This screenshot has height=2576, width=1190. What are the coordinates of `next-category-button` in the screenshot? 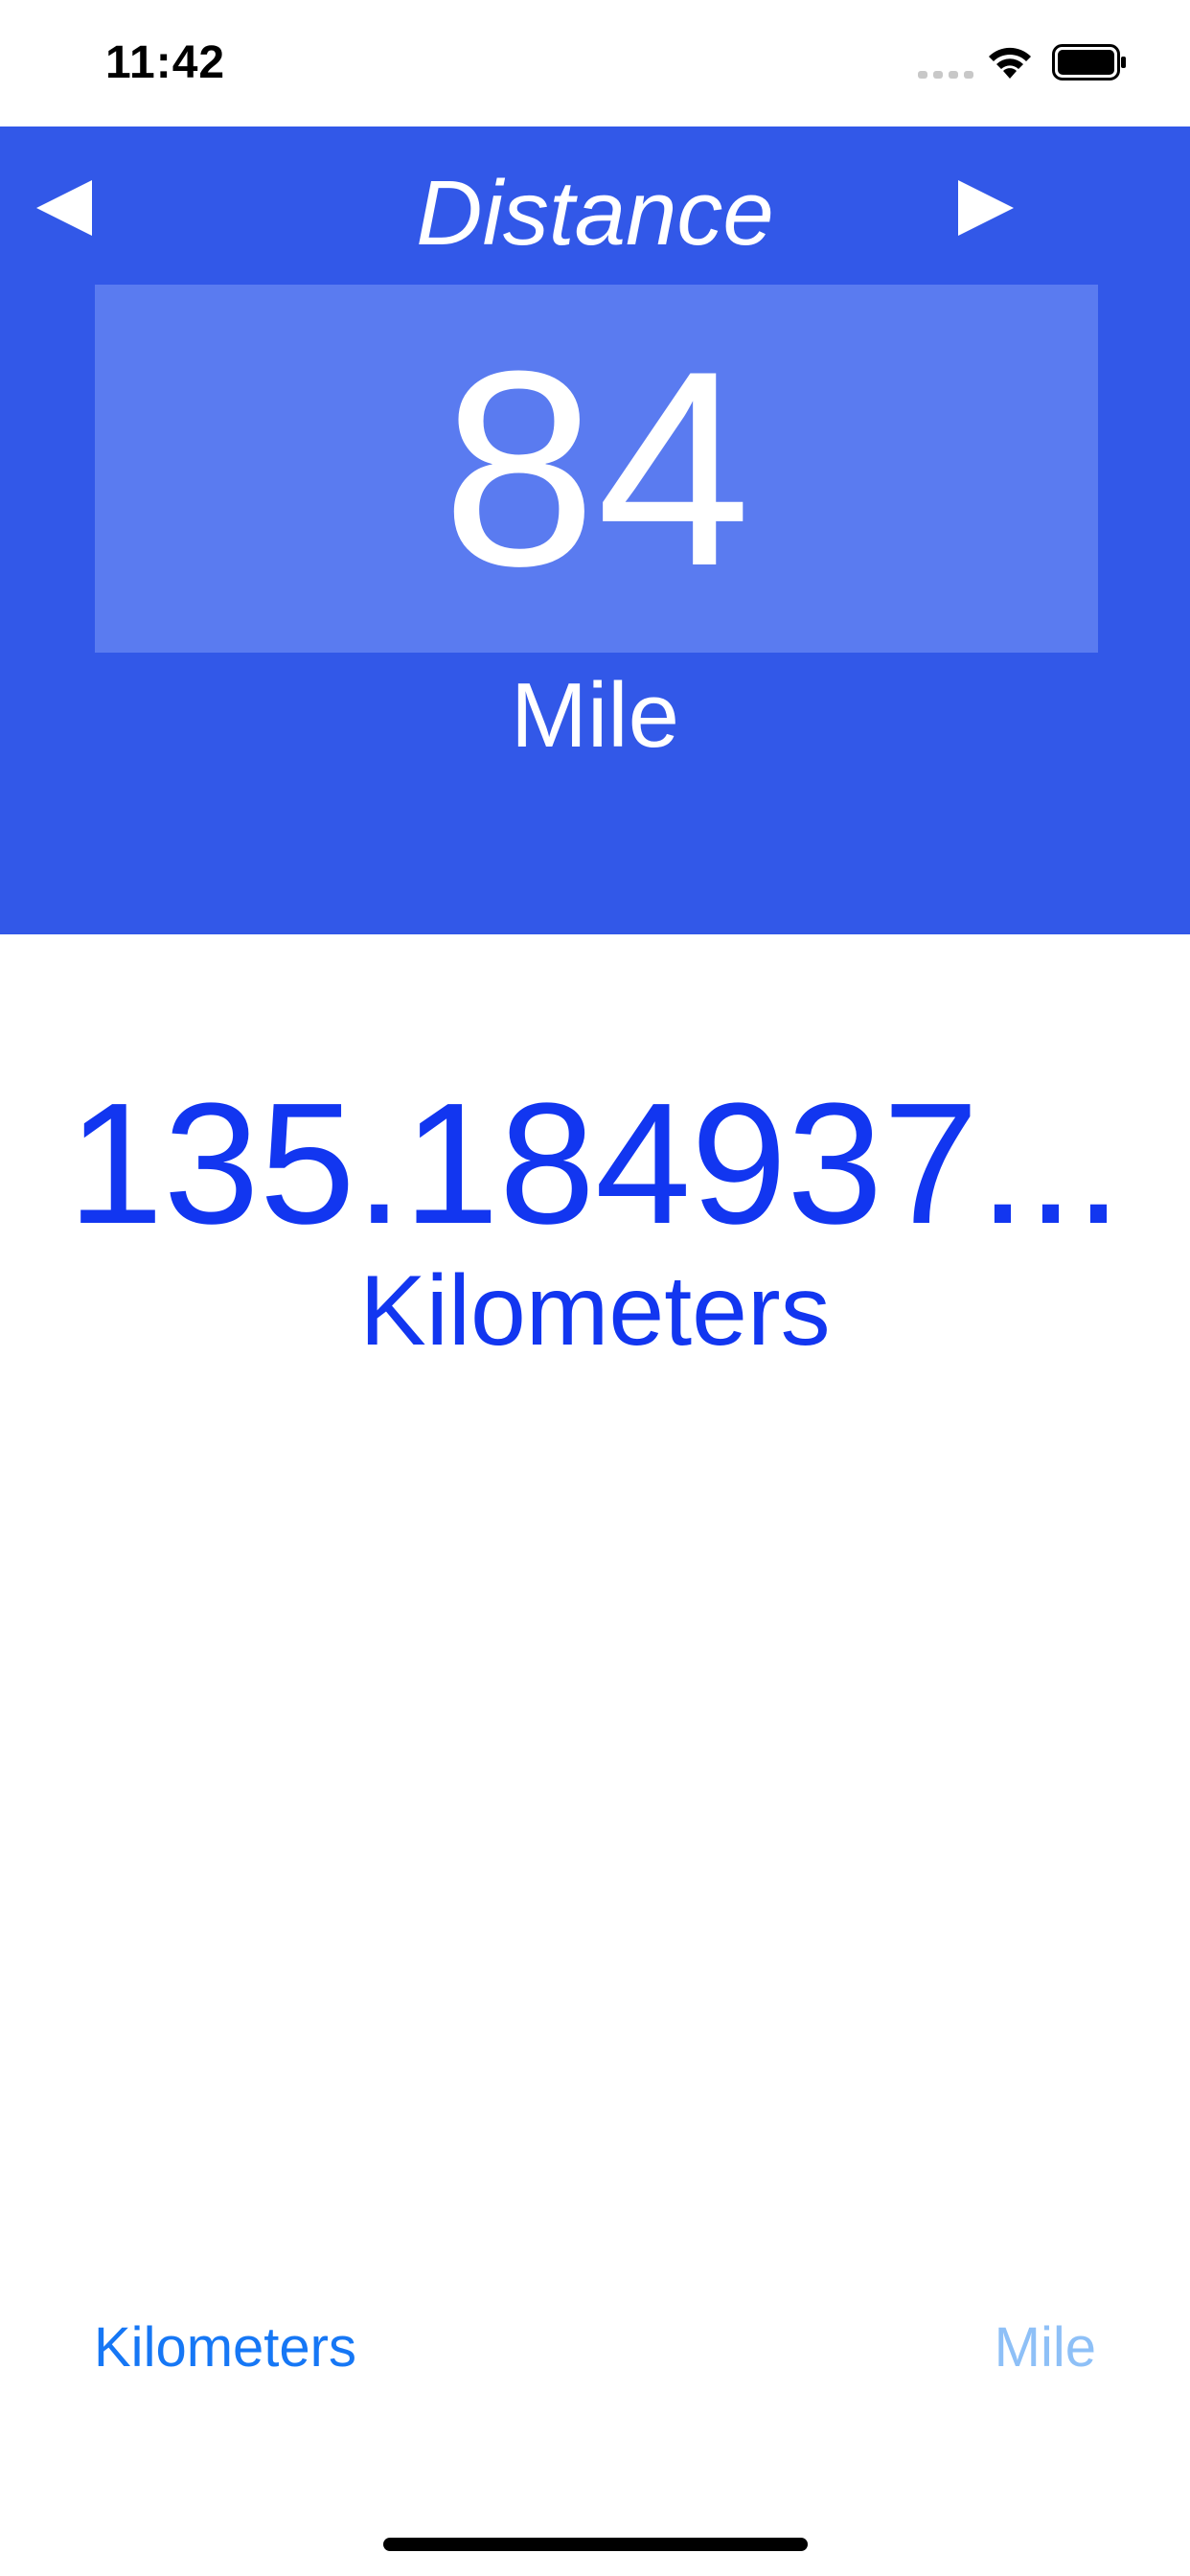 It's located at (986, 208).